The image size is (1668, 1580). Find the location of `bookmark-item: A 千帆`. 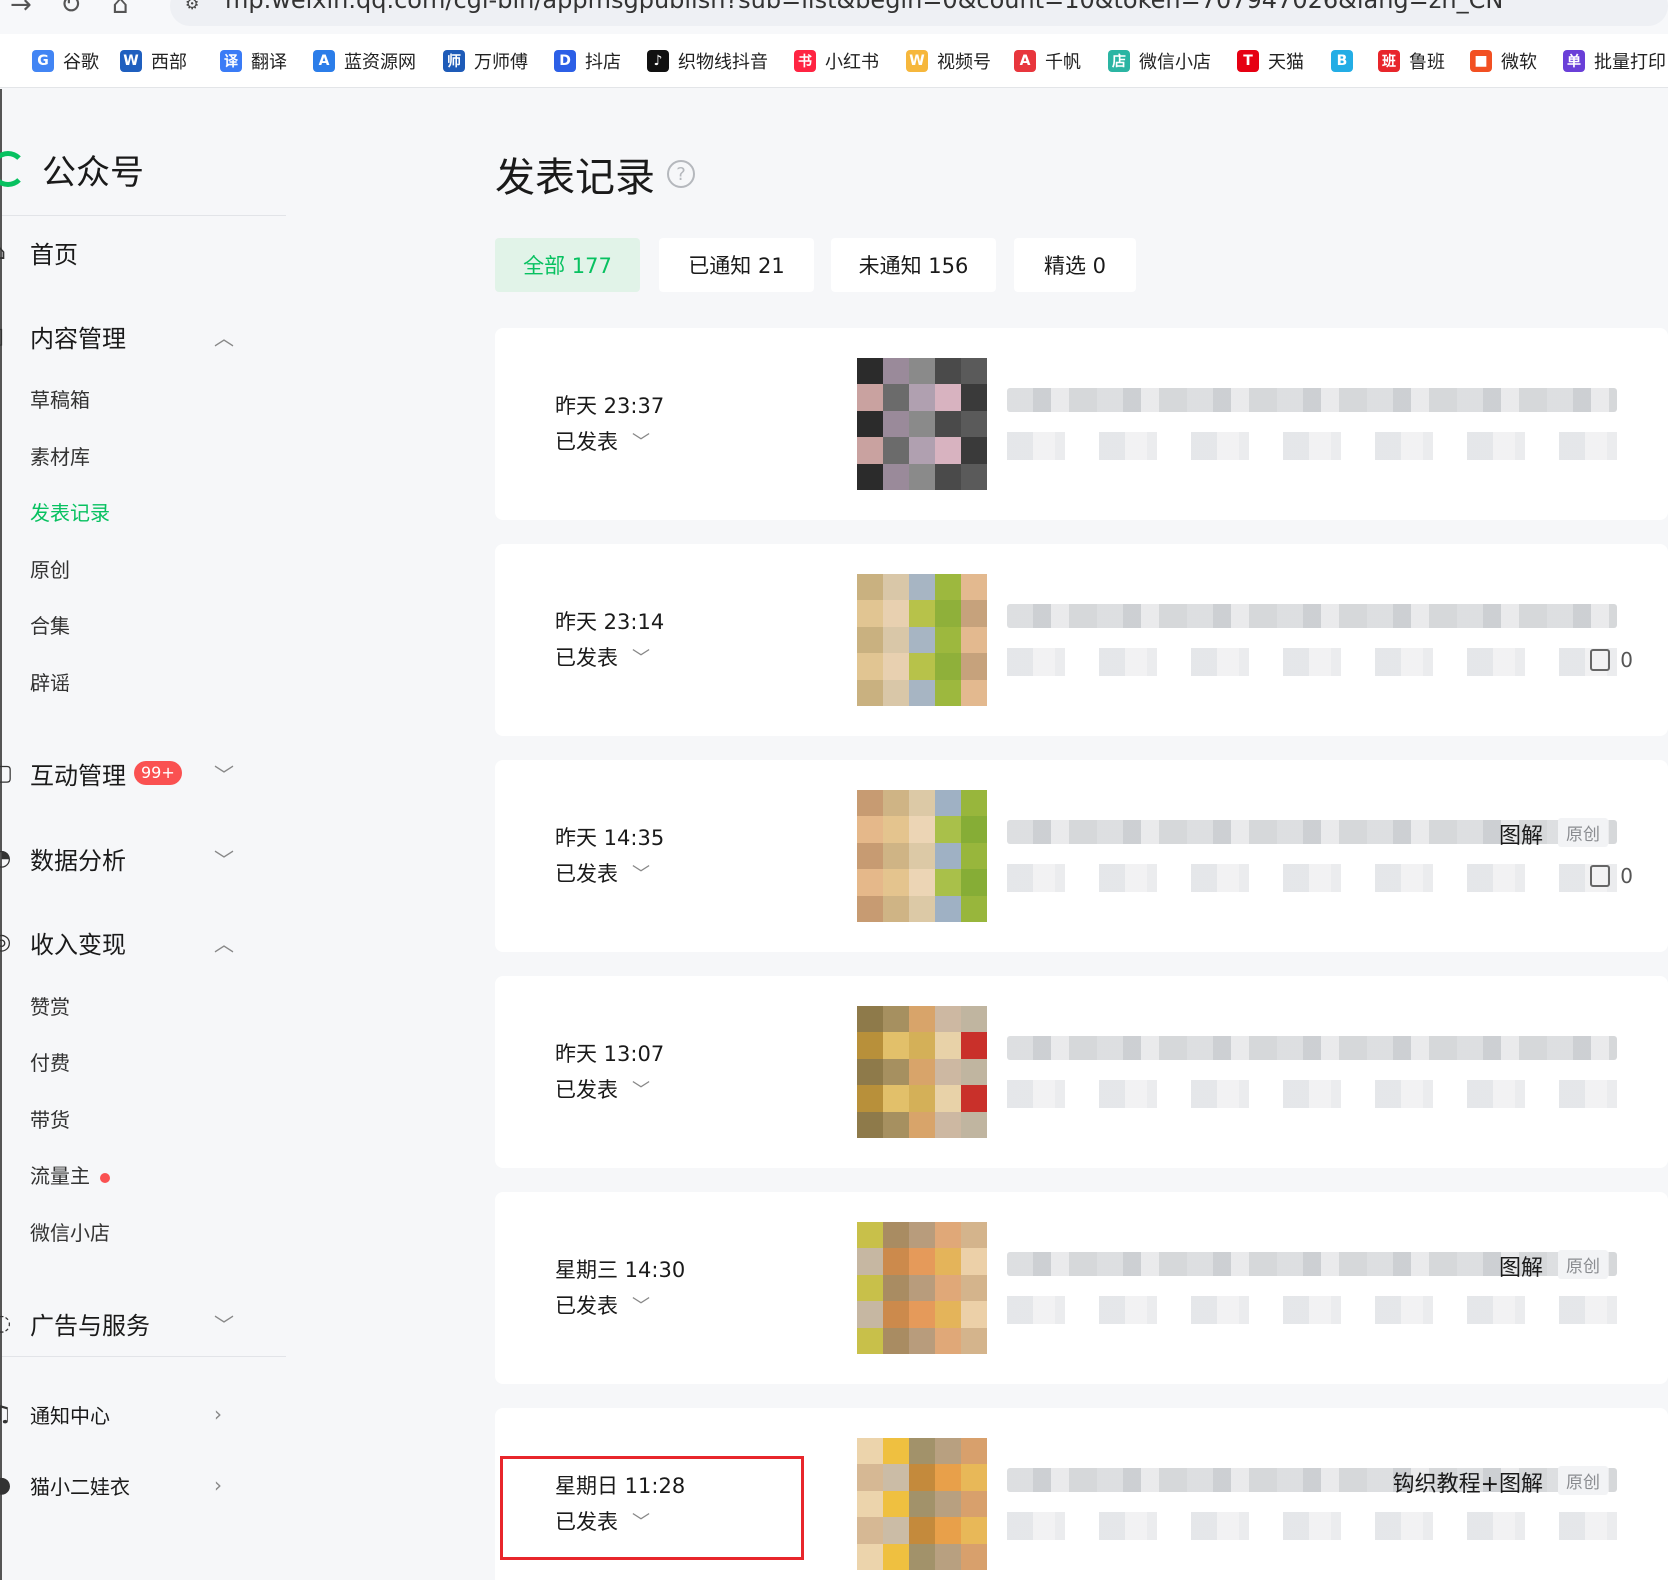

bookmark-item: A 千帆 is located at coordinates (1047, 61).